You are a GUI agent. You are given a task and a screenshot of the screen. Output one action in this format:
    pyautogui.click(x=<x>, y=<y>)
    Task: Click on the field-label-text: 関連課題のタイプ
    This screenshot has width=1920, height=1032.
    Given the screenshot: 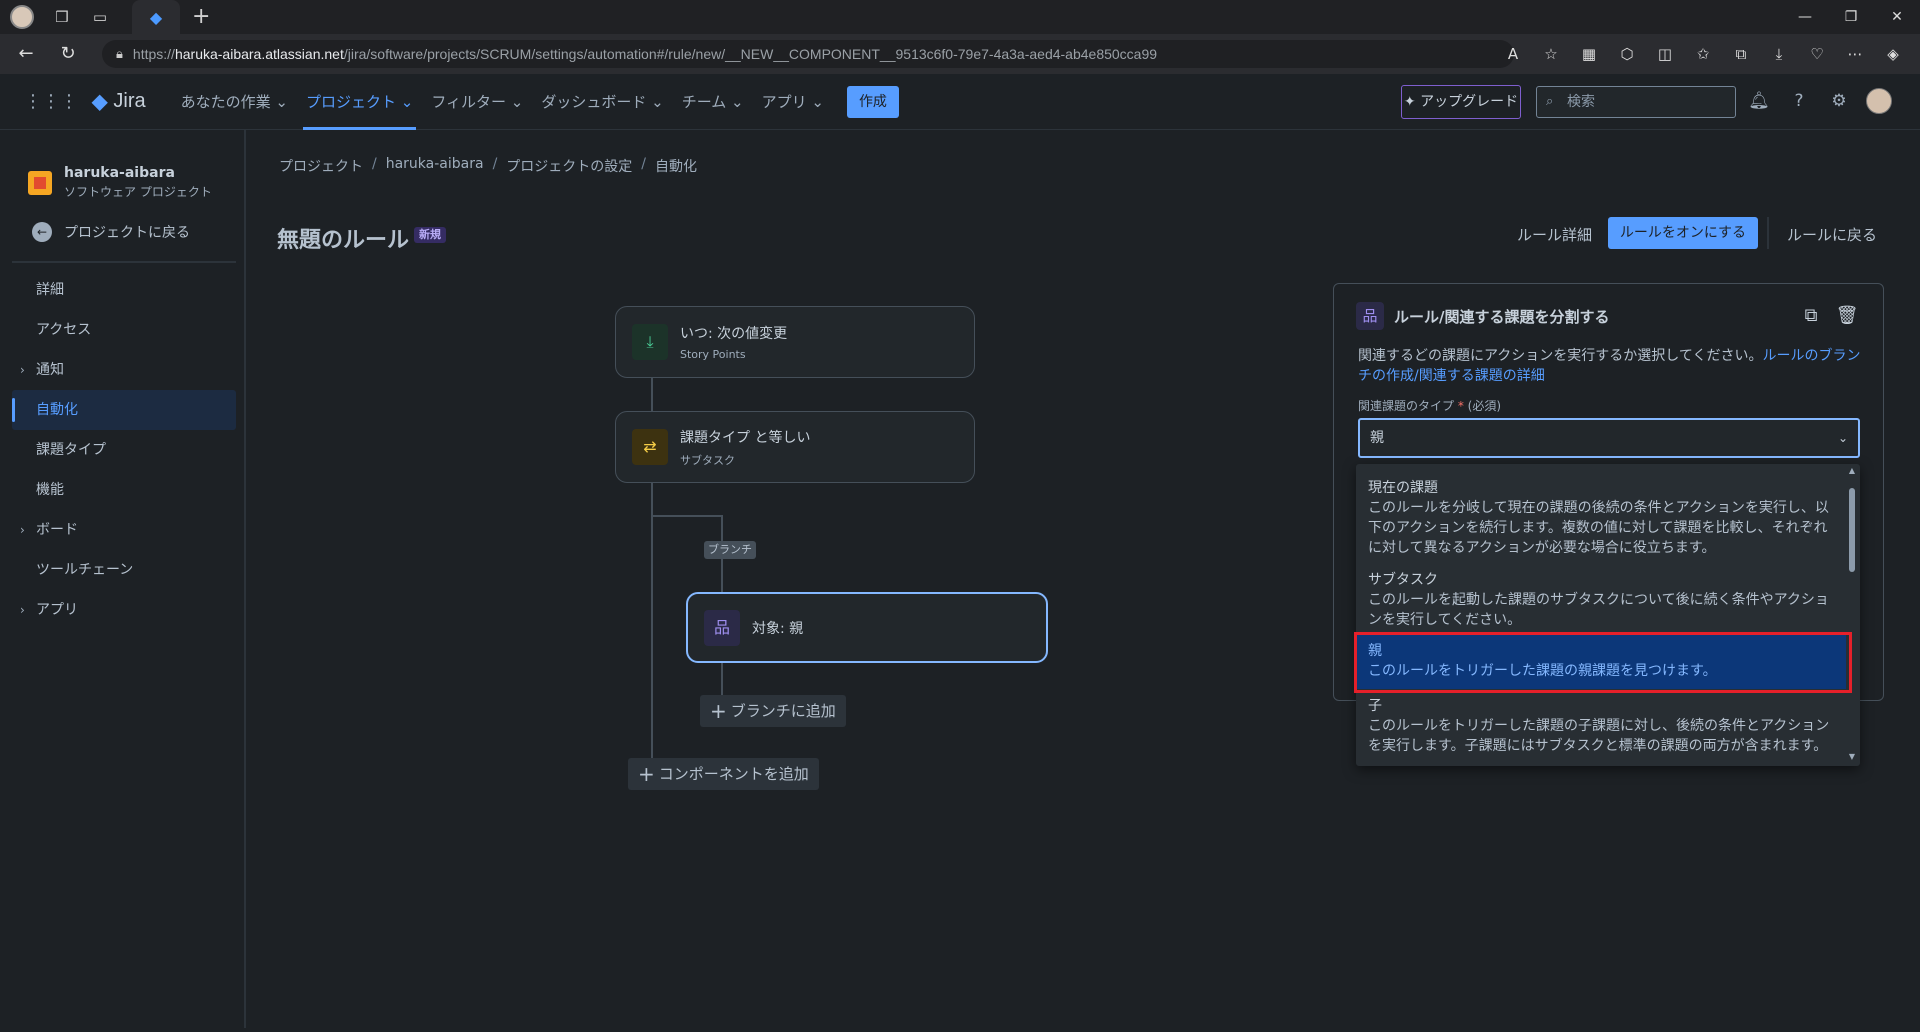 What is the action you would take?
    pyautogui.click(x=1406, y=406)
    